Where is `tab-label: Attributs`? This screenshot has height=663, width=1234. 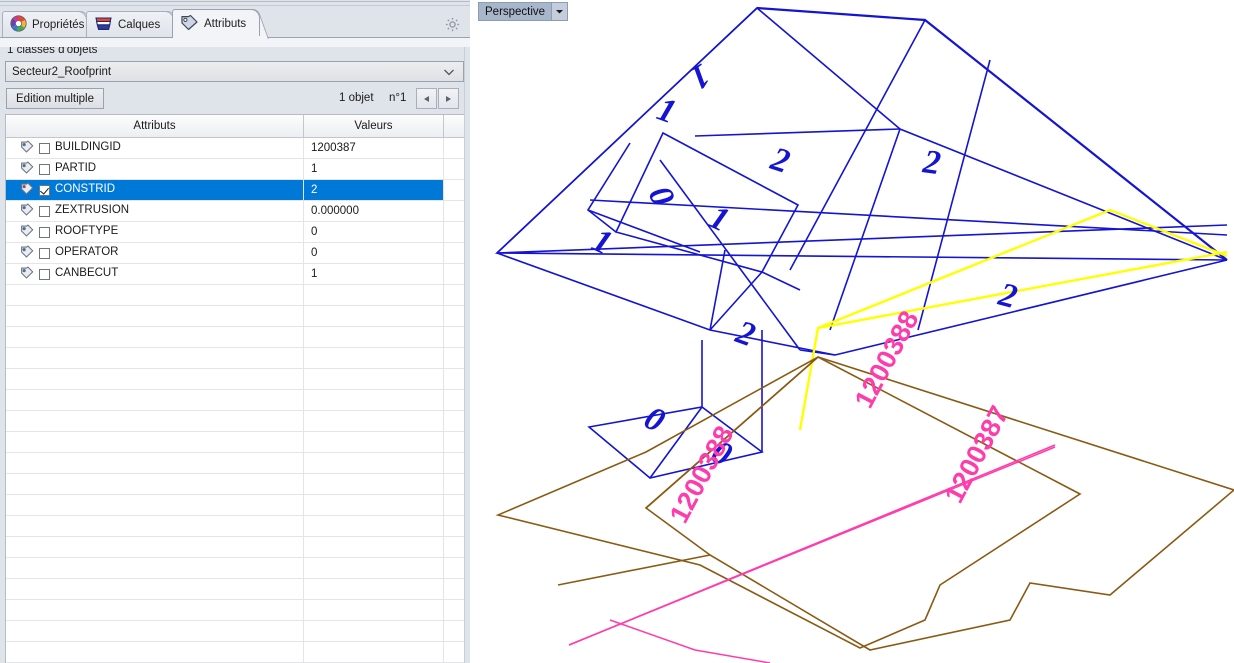 tab-label: Attributs is located at coordinates (225, 24).